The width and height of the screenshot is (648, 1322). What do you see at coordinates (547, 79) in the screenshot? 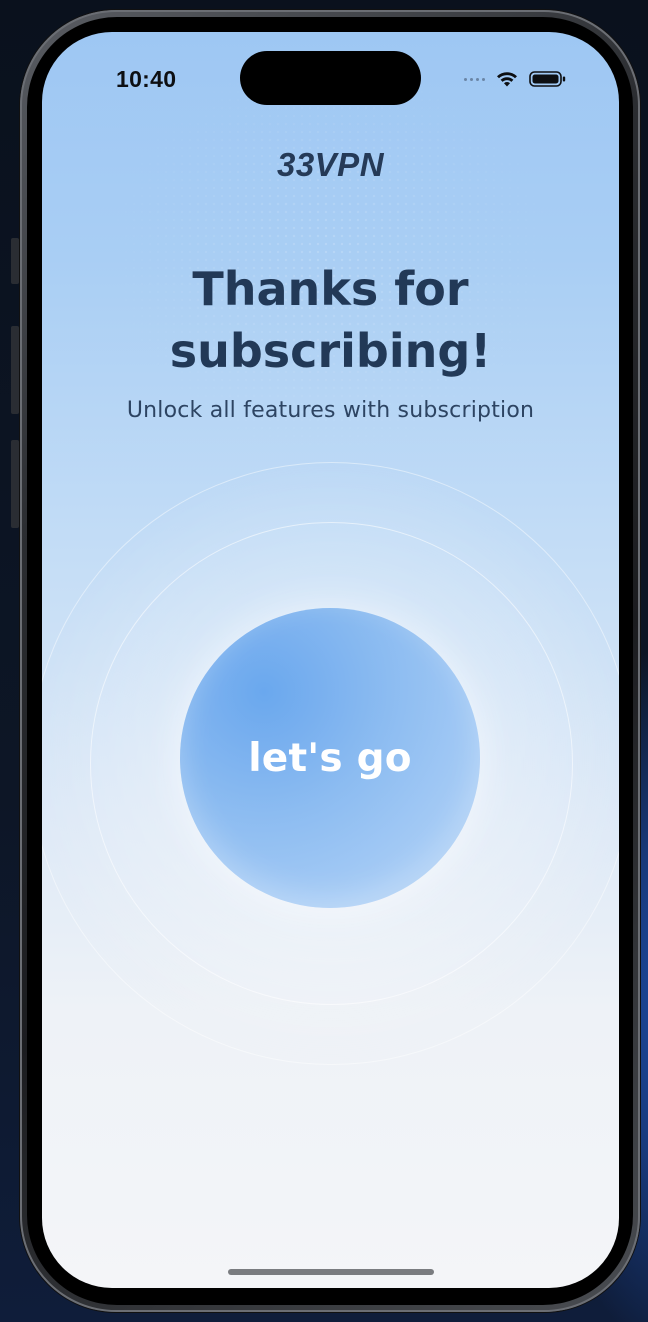
I see `battery-icon` at bounding box center [547, 79].